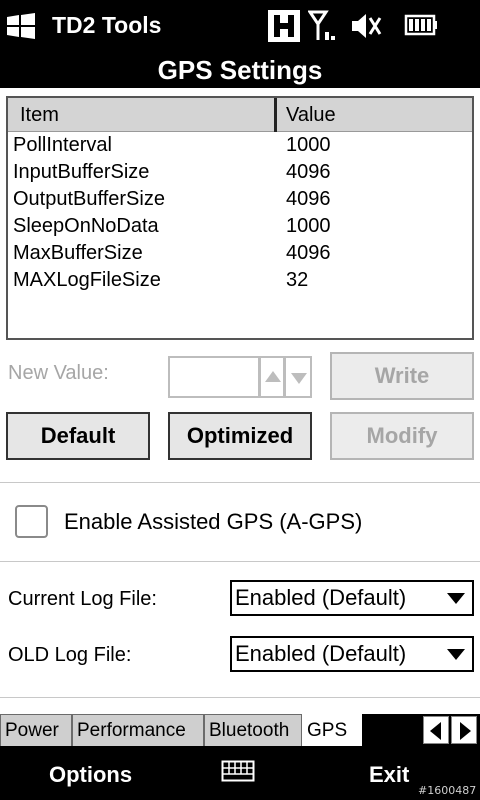 This screenshot has height=800, width=480. I want to click on arrow-down-icon, so click(299, 378).